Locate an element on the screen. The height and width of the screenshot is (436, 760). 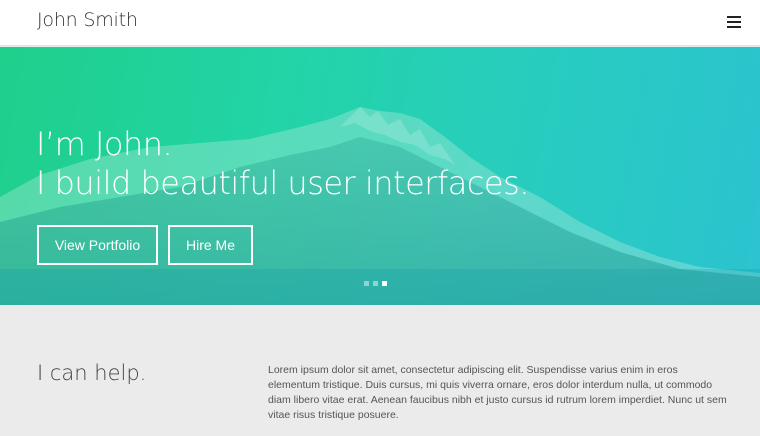
navbar: John Smith is located at coordinates (380, 23).